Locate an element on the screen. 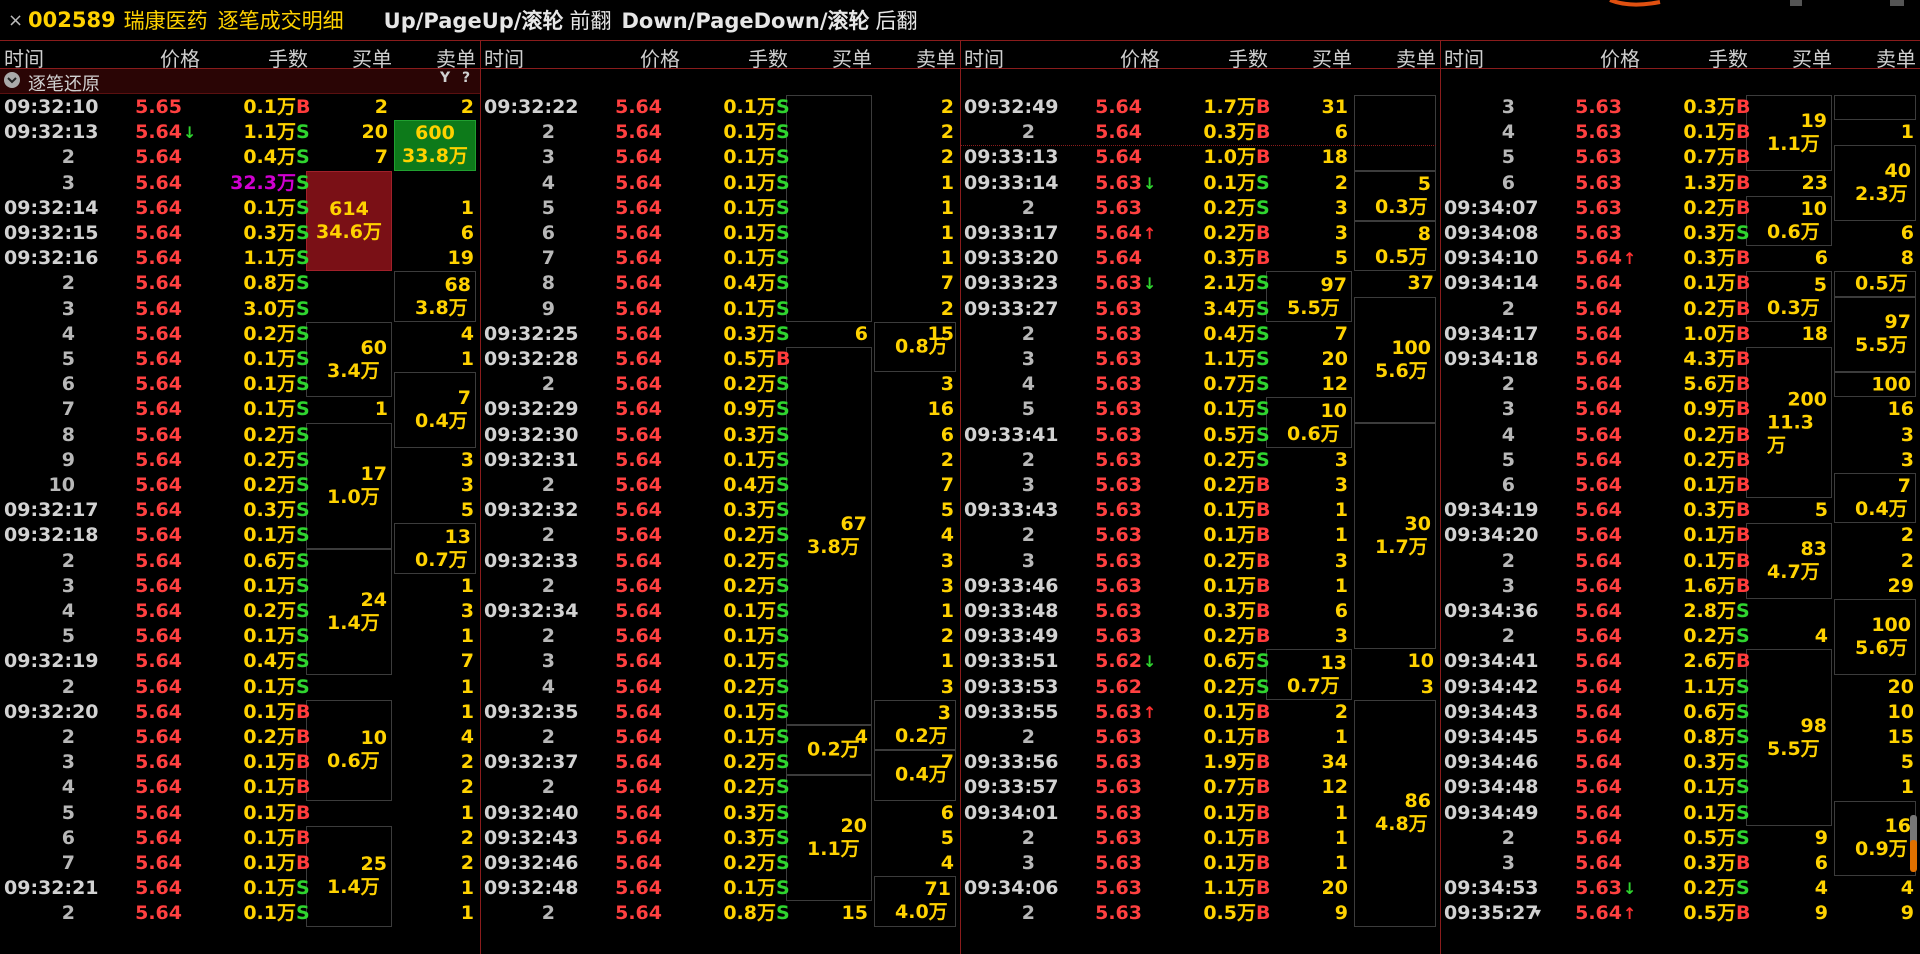 The height and width of the screenshot is (954, 1920). trade-row: 5 5.64 0.1万 S 1 is located at coordinates (240, 359).